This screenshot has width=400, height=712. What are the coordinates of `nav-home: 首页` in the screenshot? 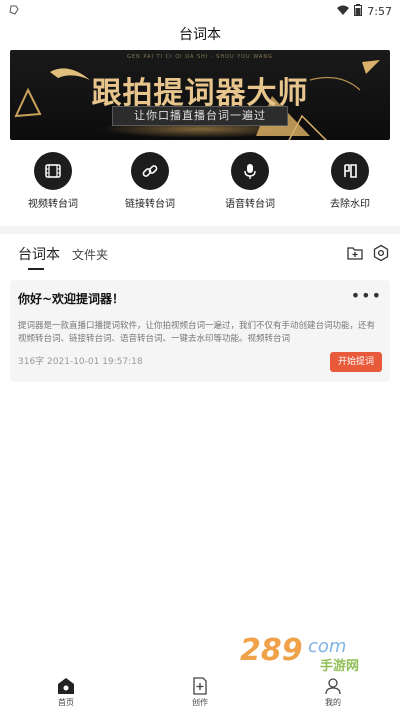 It's located at (66, 692).